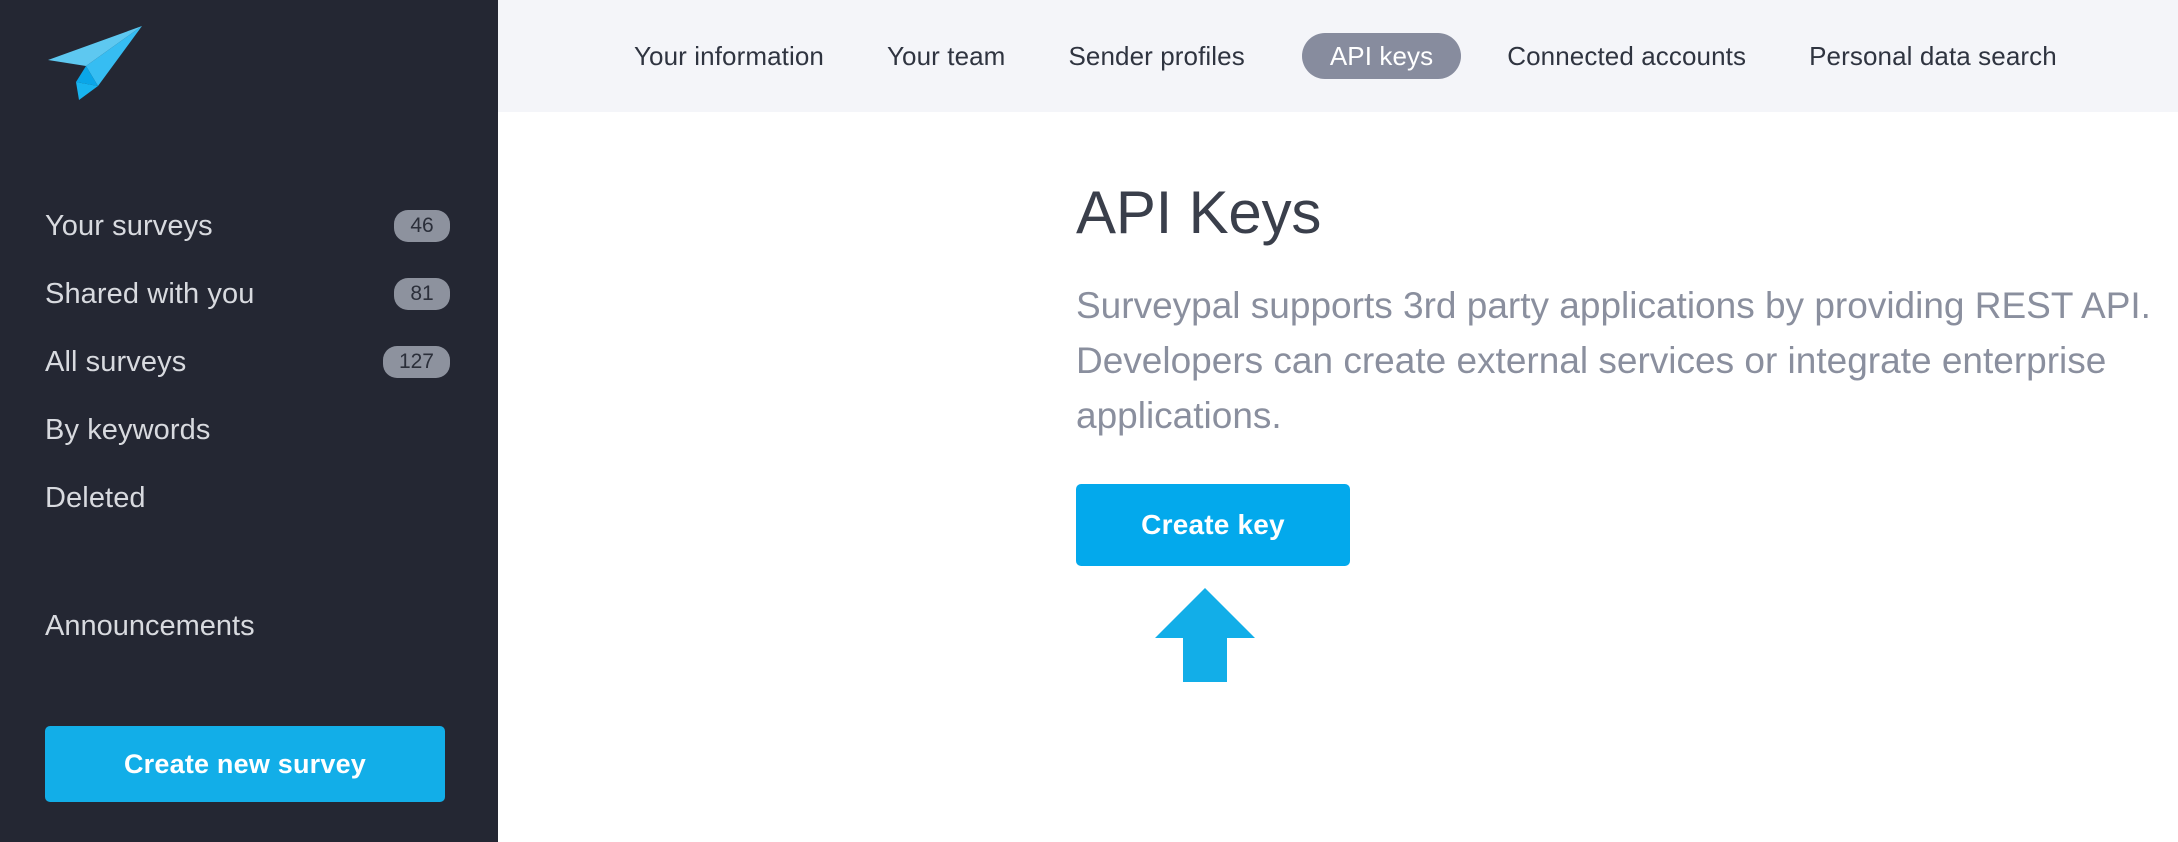 This screenshot has width=2178, height=842. What do you see at coordinates (1199, 212) in the screenshot?
I see `page-title: API Keys` at bounding box center [1199, 212].